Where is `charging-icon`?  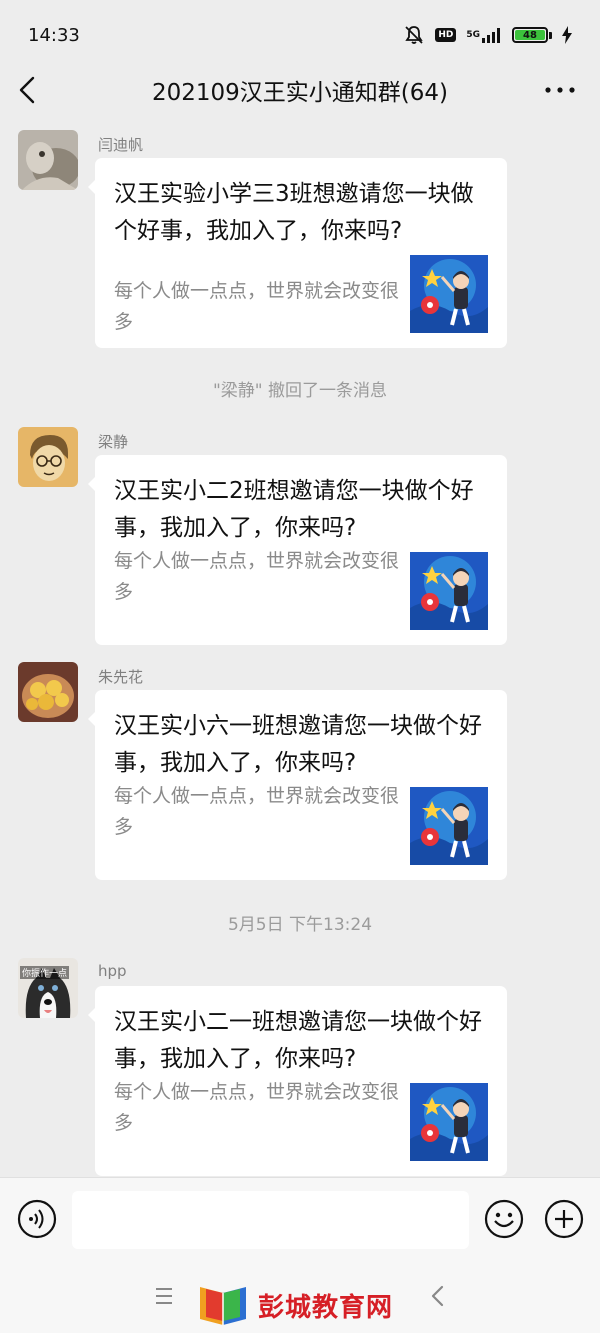 charging-icon is located at coordinates (567, 35).